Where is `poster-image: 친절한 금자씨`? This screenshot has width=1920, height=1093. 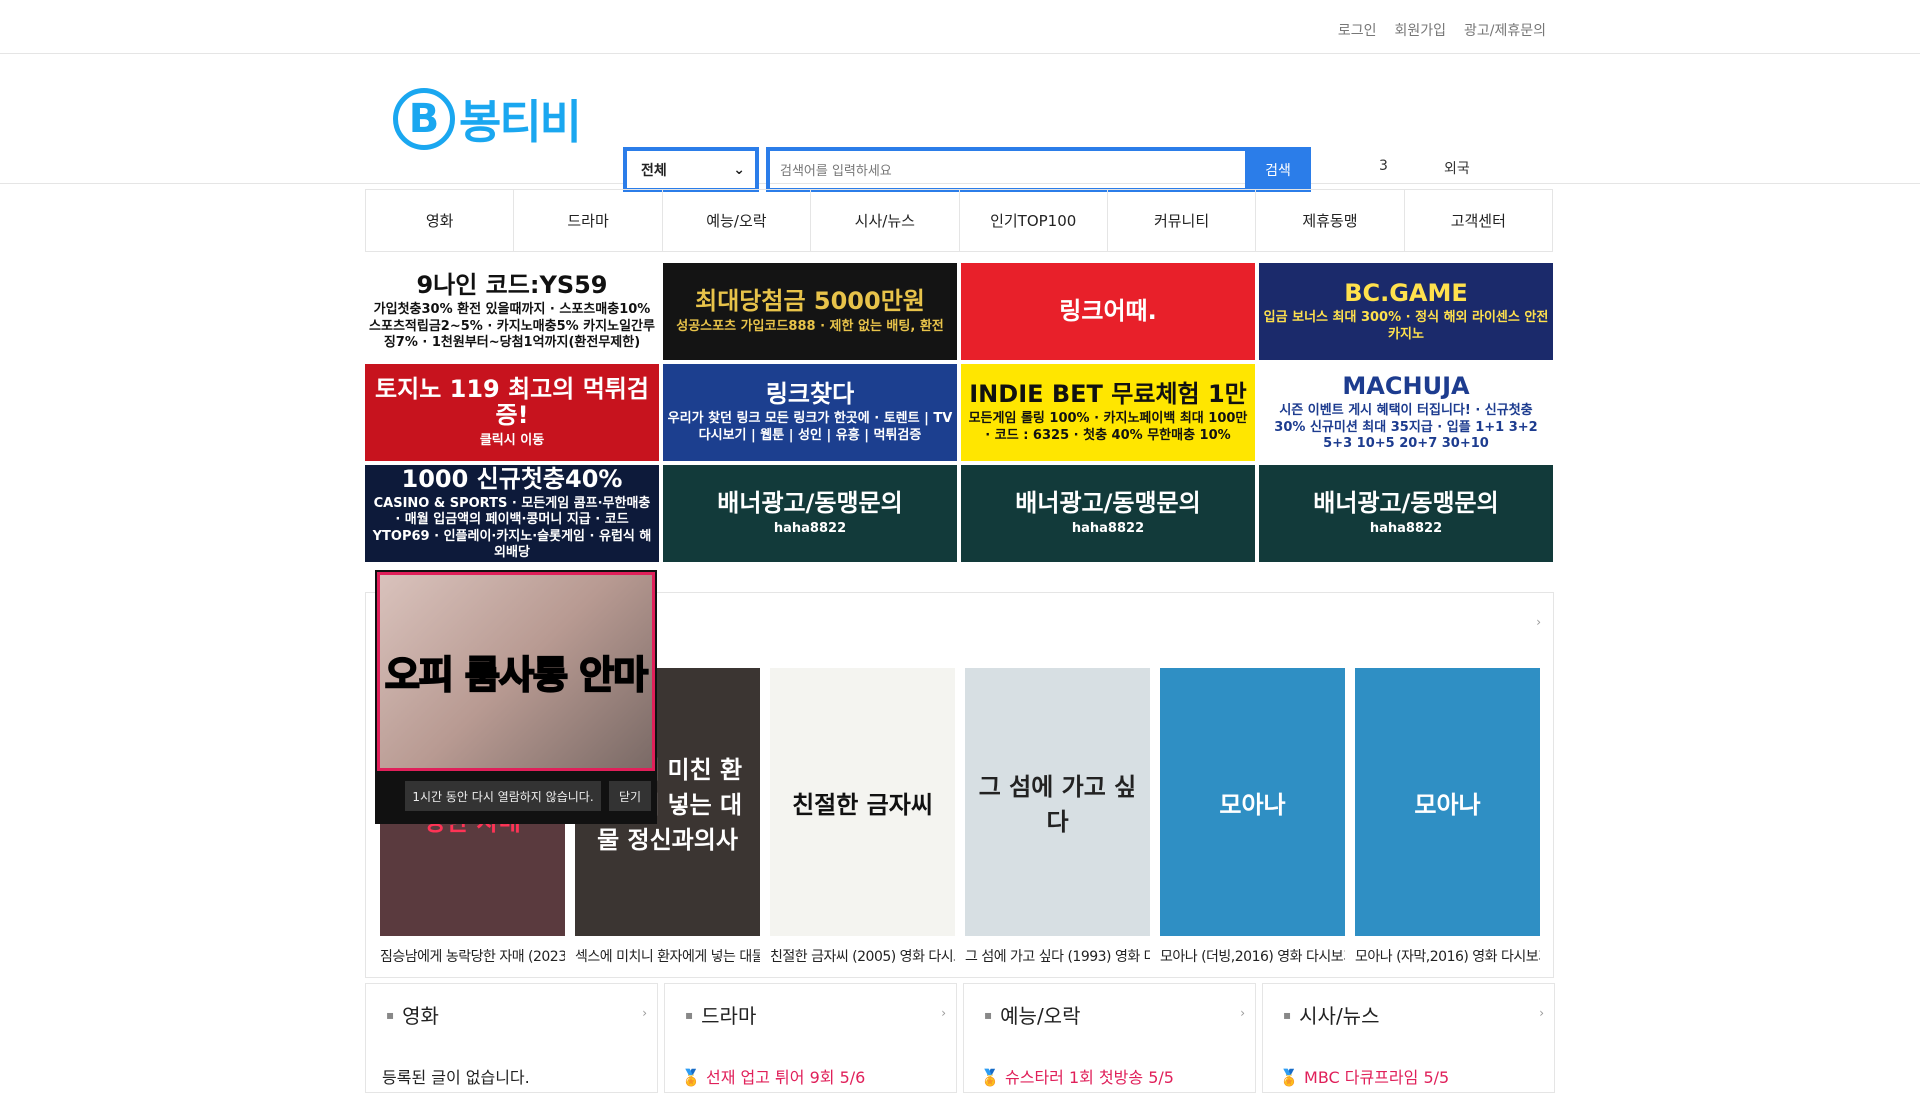
poster-image: 친절한 금자씨 is located at coordinates (862, 802).